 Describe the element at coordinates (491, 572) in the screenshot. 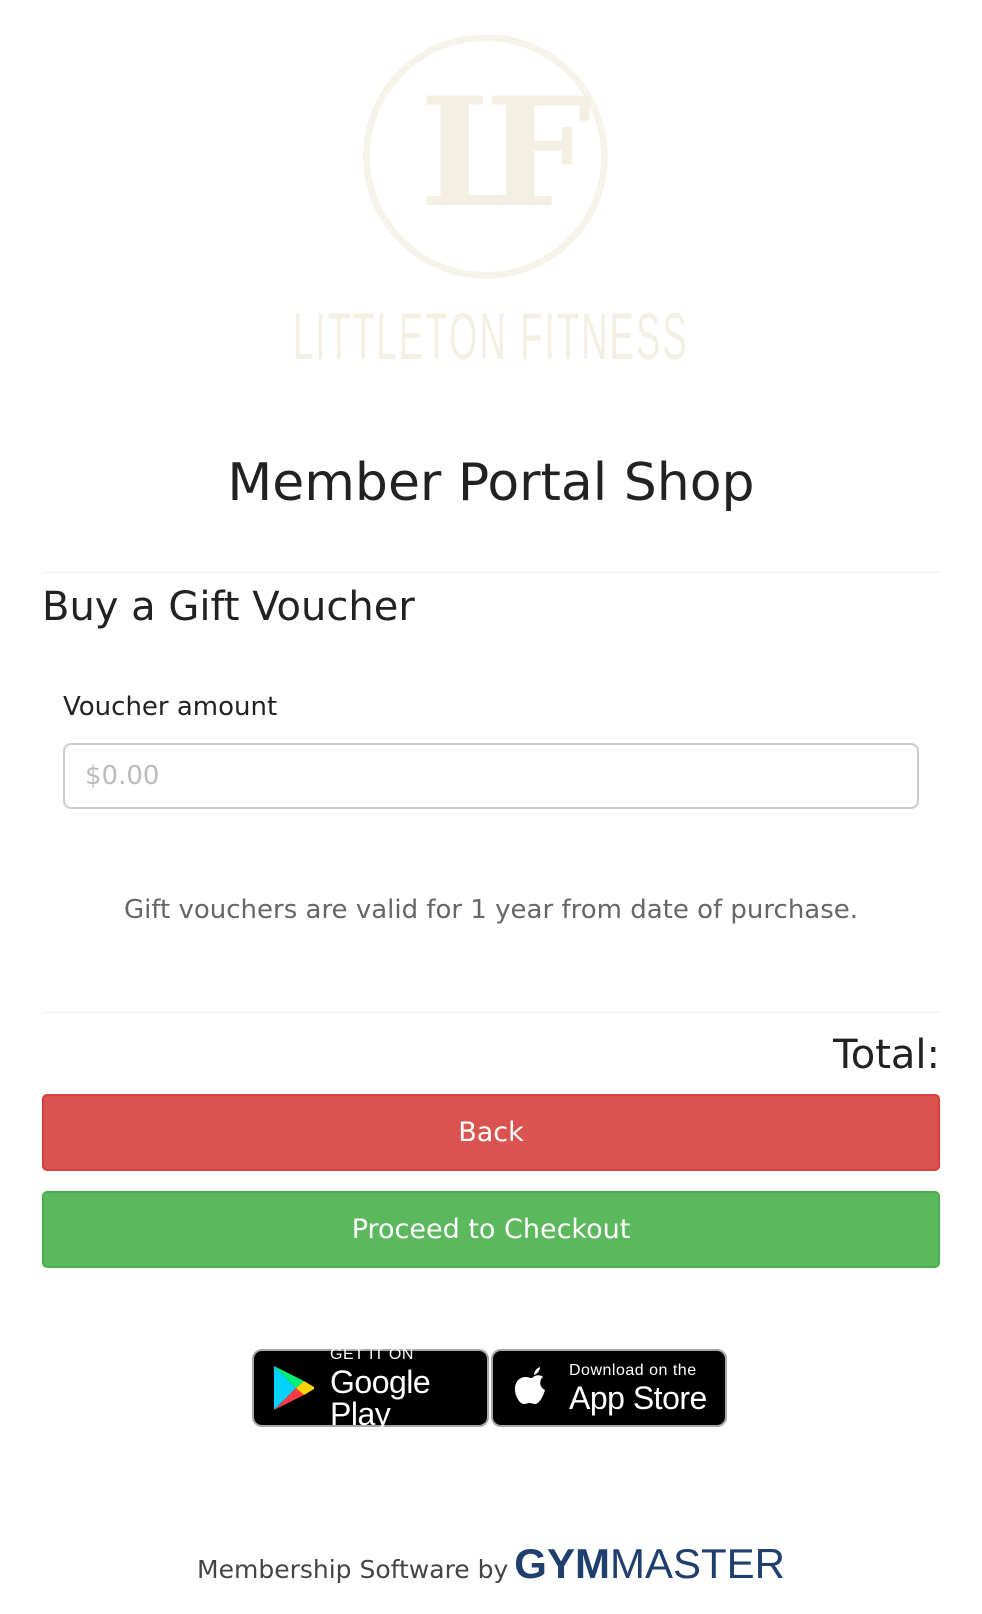

I see `divider-top` at that location.